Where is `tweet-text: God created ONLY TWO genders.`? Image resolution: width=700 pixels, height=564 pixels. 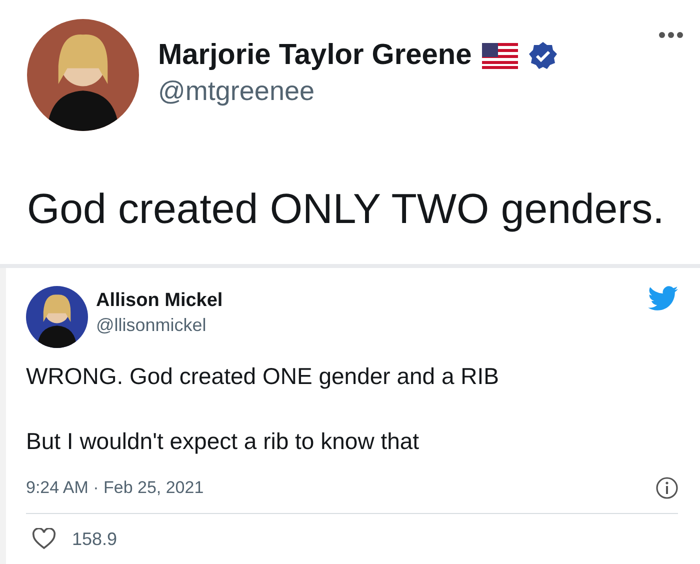 tweet-text: God created ONLY TWO genders. is located at coordinates (346, 209).